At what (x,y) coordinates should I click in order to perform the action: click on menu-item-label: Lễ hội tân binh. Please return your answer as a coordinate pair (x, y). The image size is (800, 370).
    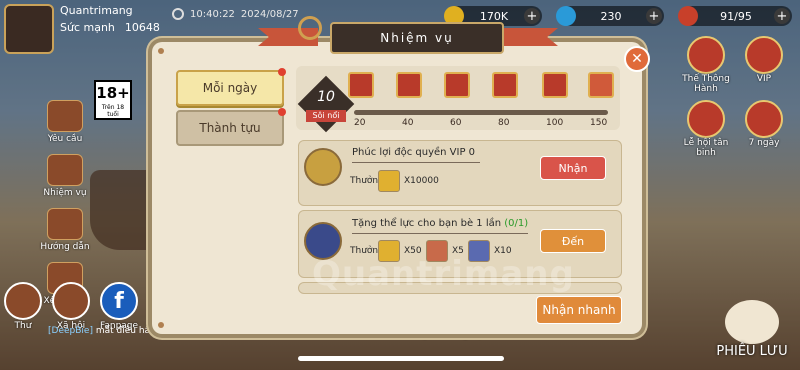
    Looking at the image, I should click on (706, 148).